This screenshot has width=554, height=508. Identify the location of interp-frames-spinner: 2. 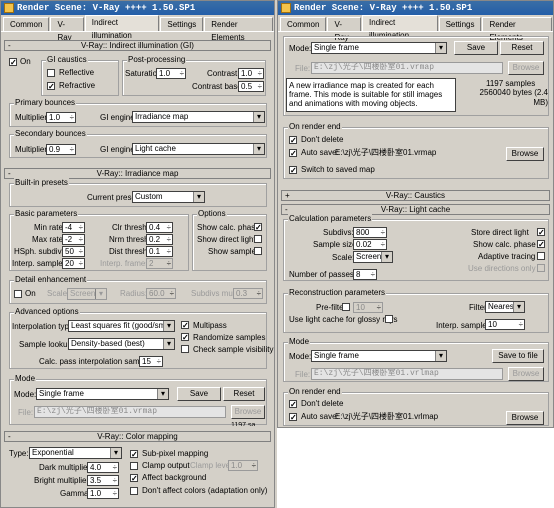
(159, 263).